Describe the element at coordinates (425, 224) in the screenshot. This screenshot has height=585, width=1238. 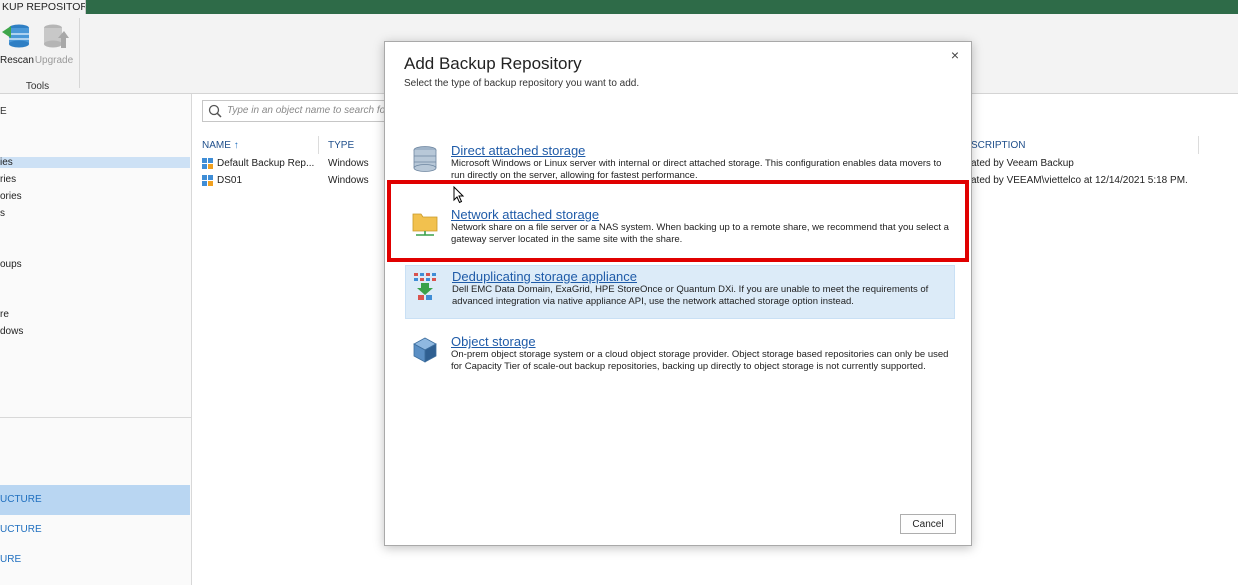
I see `network-folder-icon` at that location.